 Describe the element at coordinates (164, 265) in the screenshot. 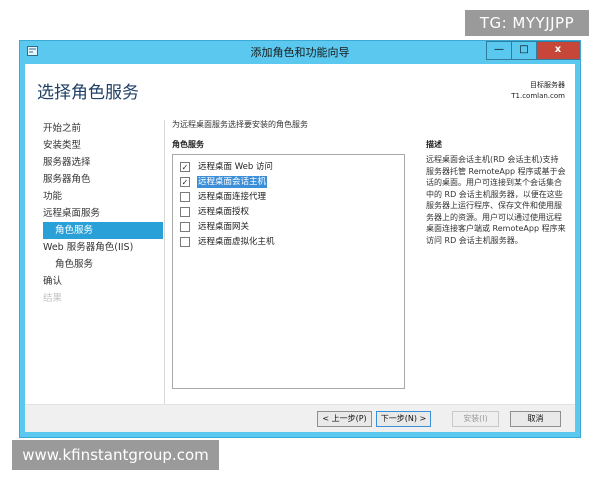

I see `nav-divider` at that location.